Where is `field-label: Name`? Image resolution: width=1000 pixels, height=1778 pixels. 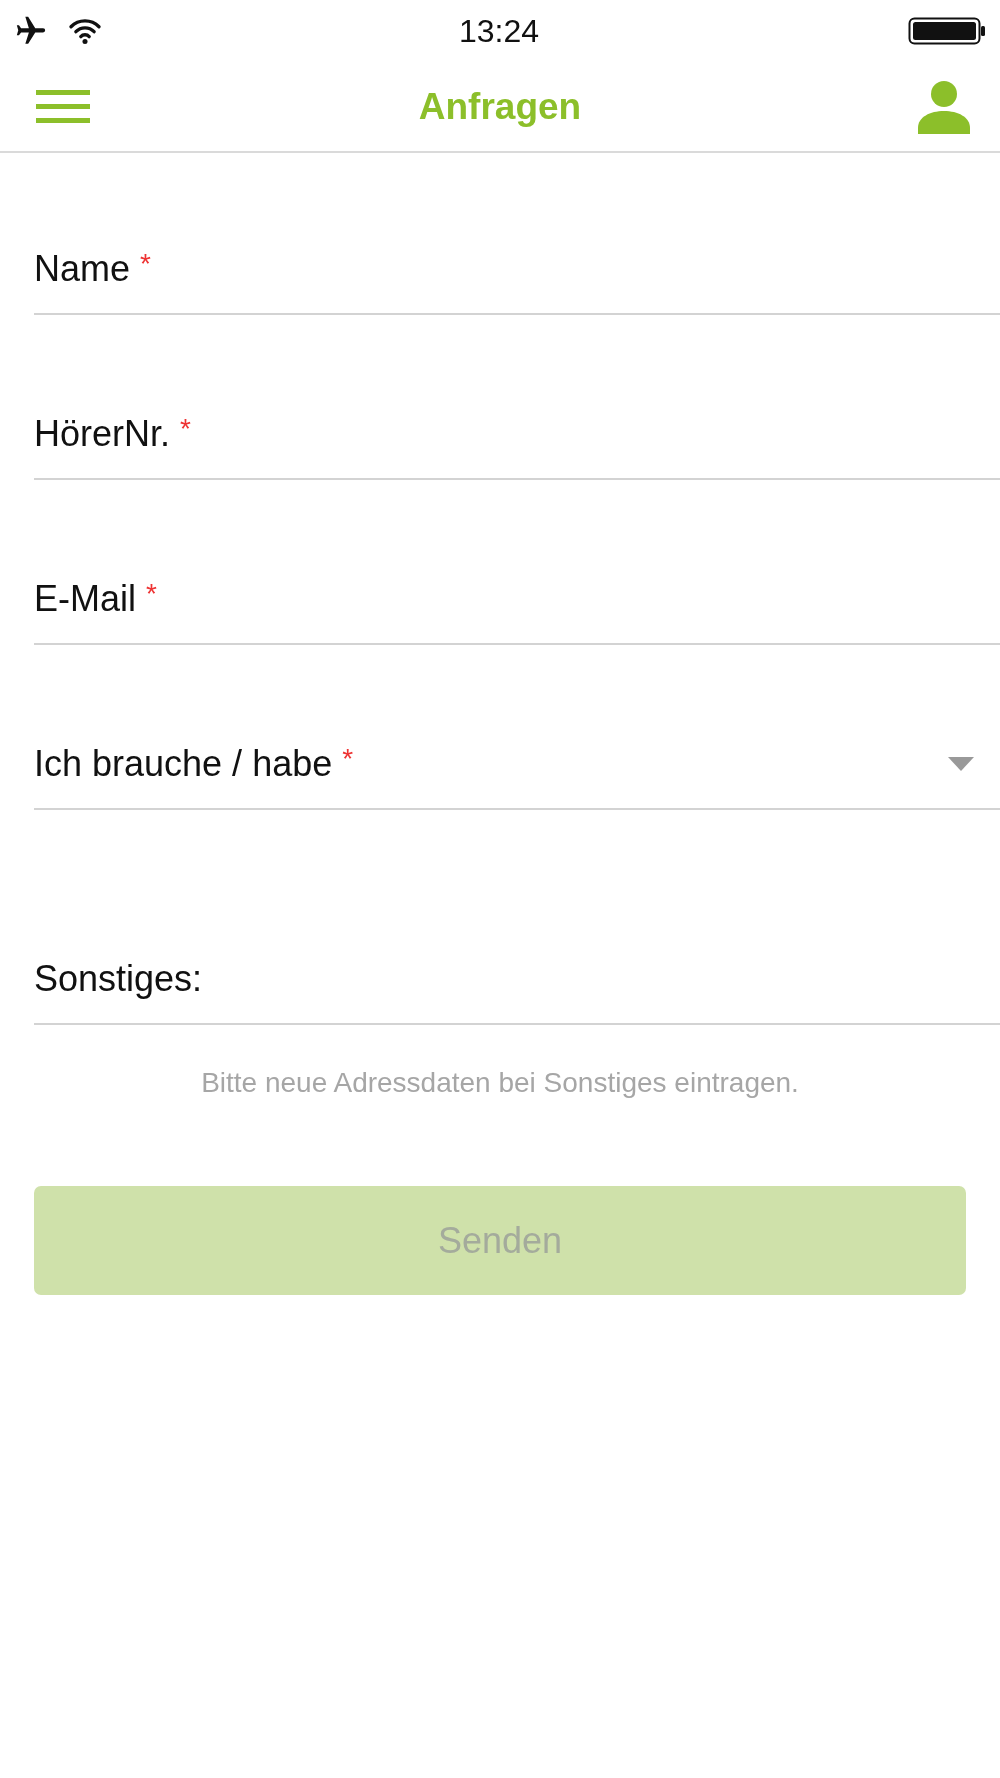
field-label: Name is located at coordinates (82, 269).